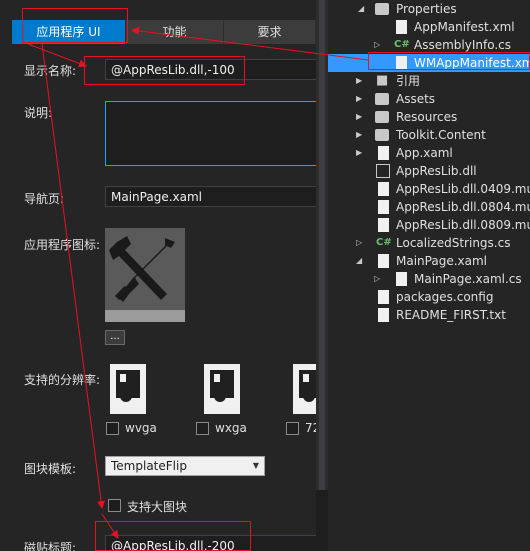  Describe the element at coordinates (401, 63) in the screenshot. I see `manifest-icon` at that location.